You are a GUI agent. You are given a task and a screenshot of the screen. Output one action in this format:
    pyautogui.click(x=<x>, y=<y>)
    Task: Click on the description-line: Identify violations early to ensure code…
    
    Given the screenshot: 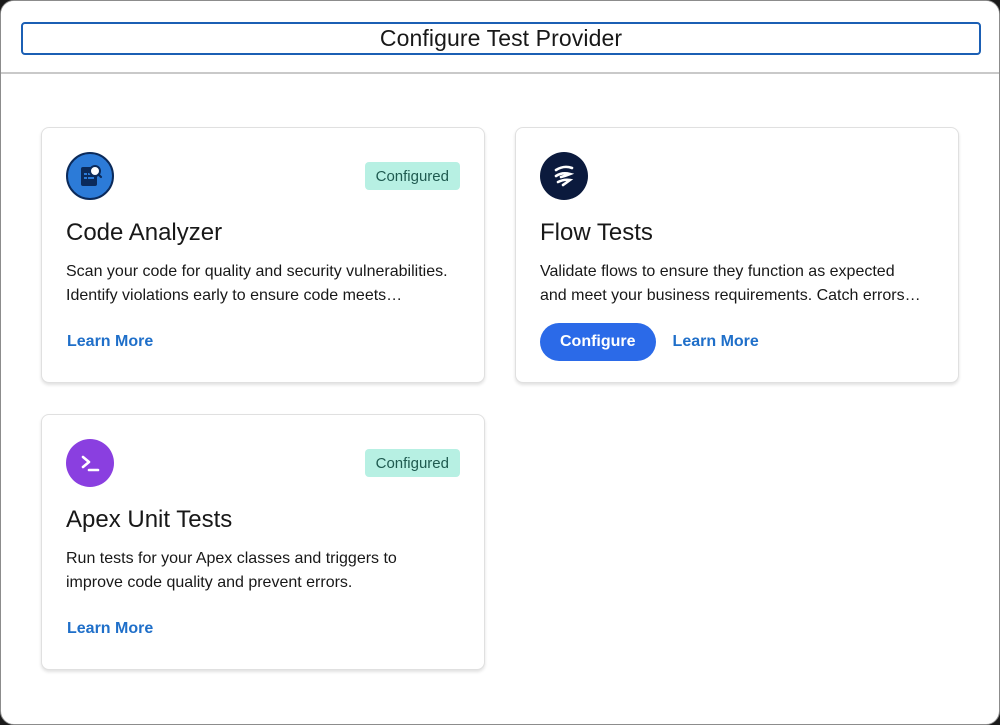 What is the action you would take?
    pyautogui.click(x=234, y=295)
    